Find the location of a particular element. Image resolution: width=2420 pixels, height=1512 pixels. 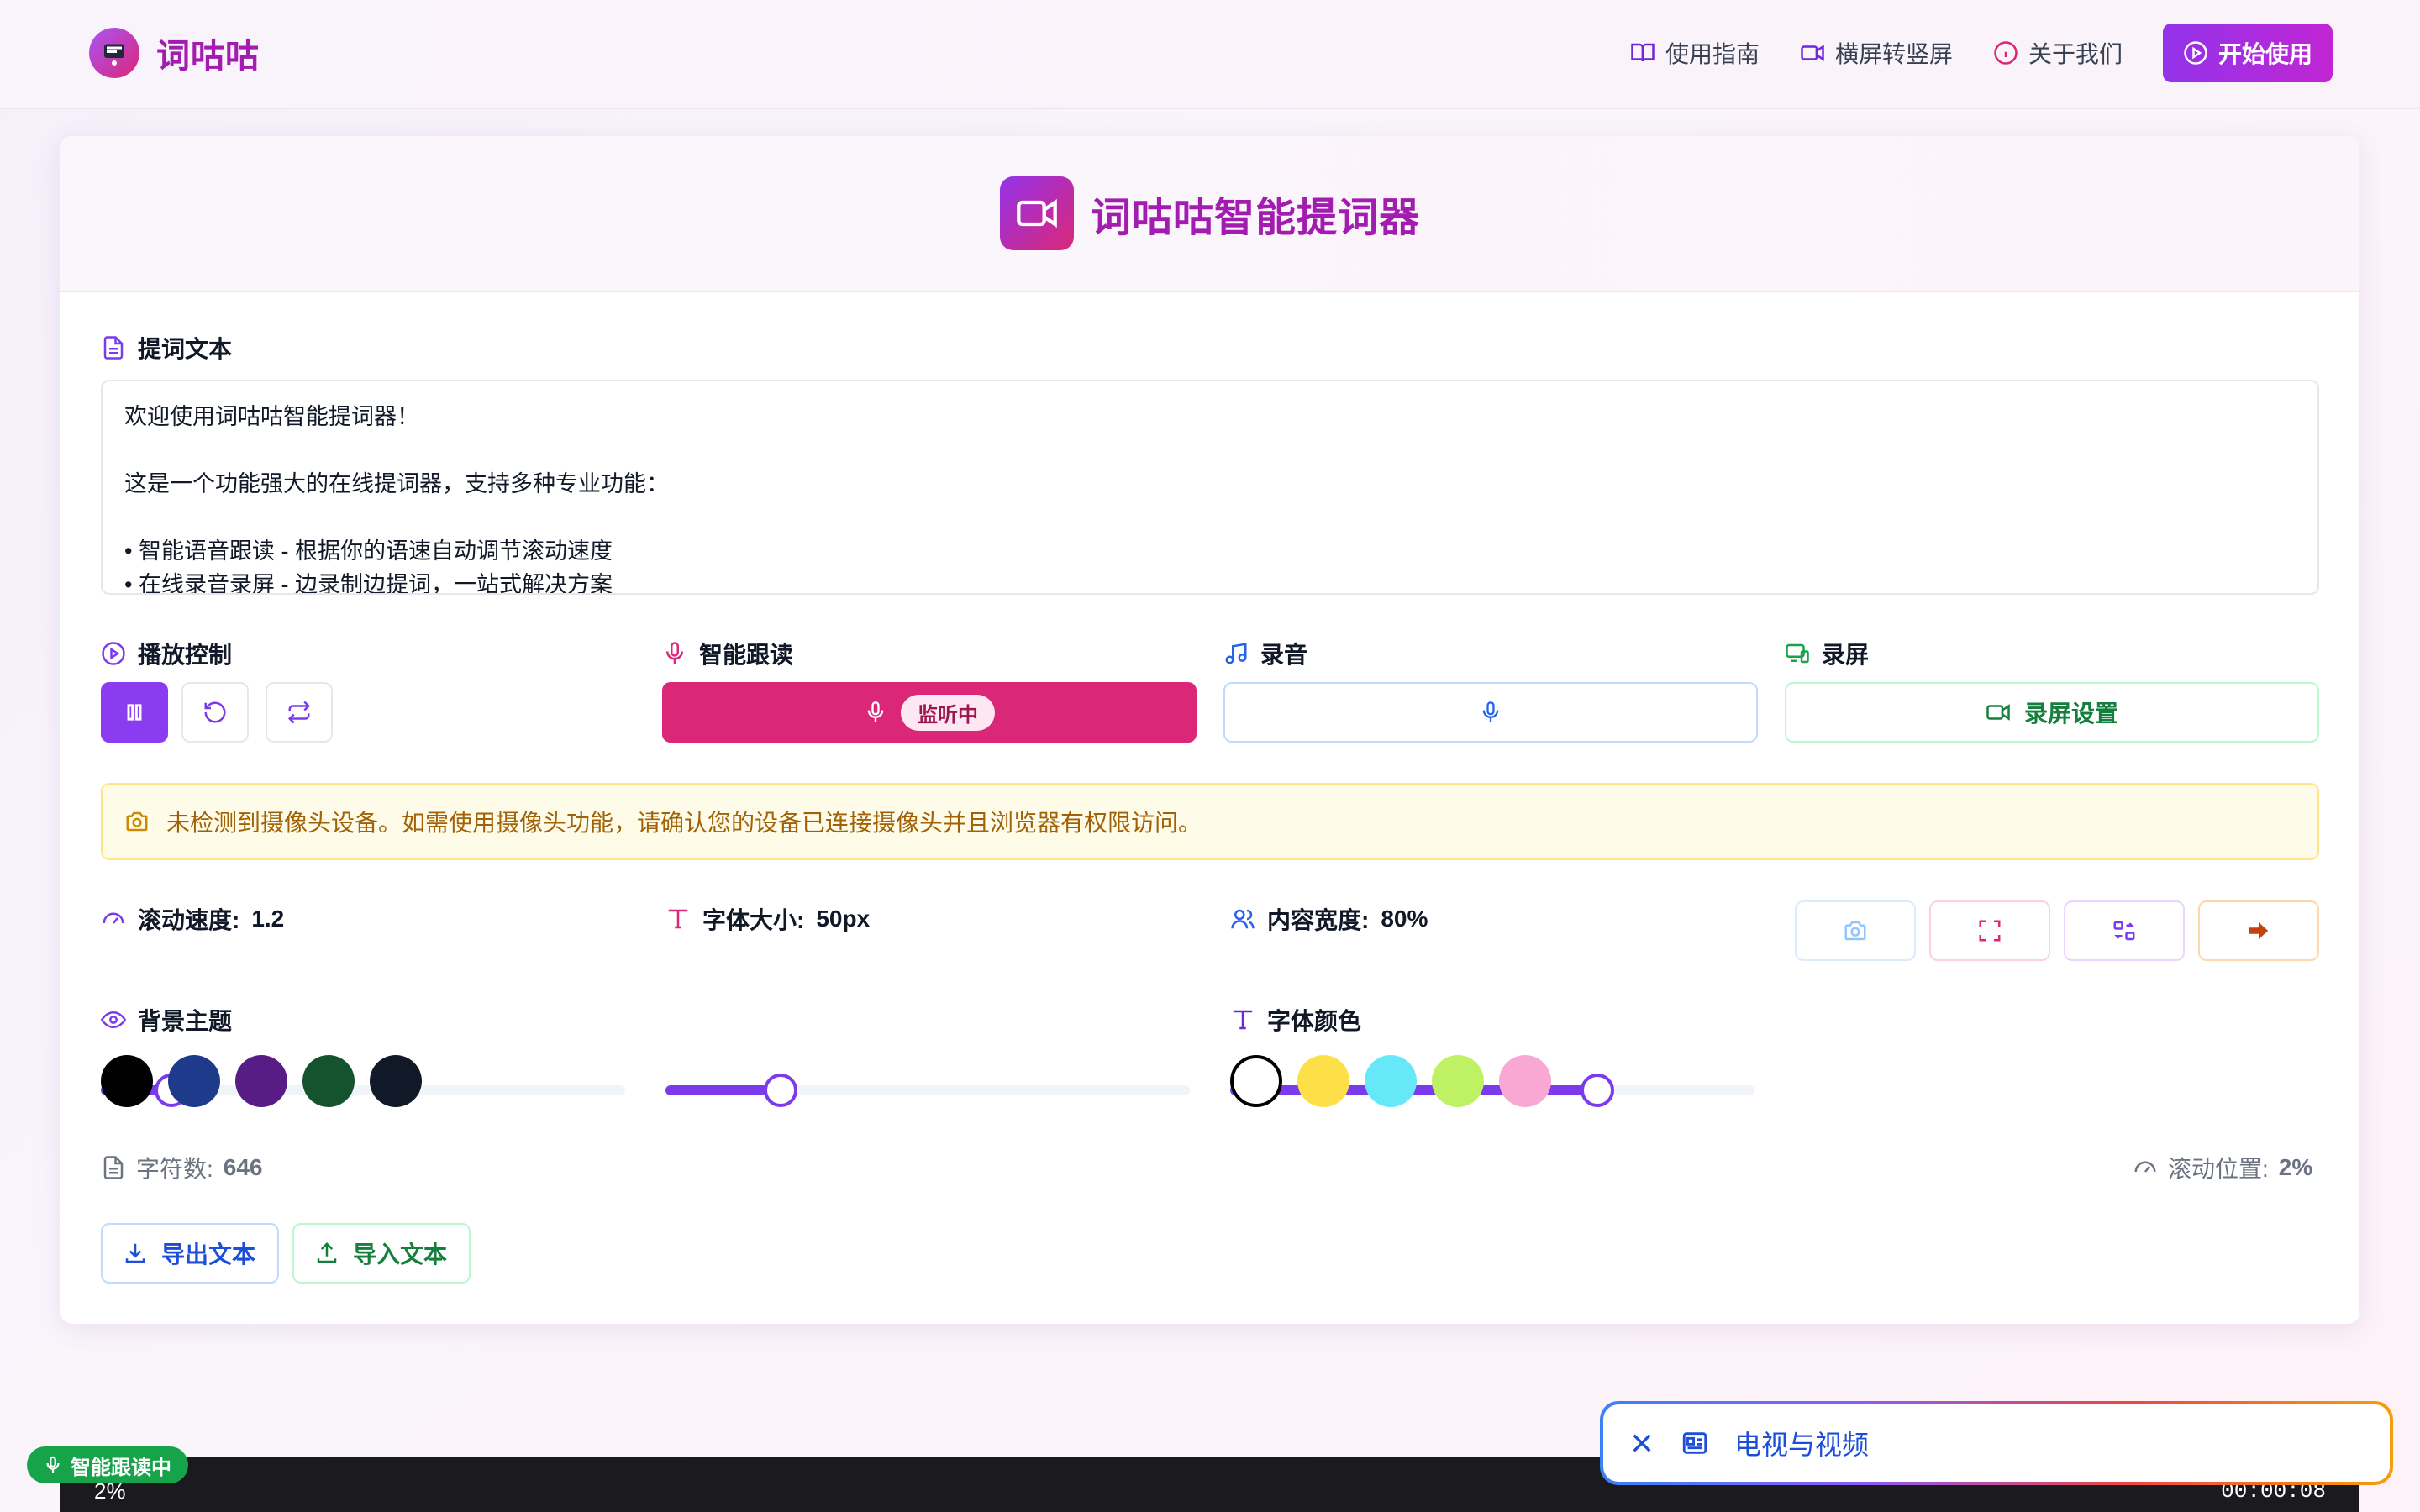

close-icon is located at coordinates (1642, 1443).